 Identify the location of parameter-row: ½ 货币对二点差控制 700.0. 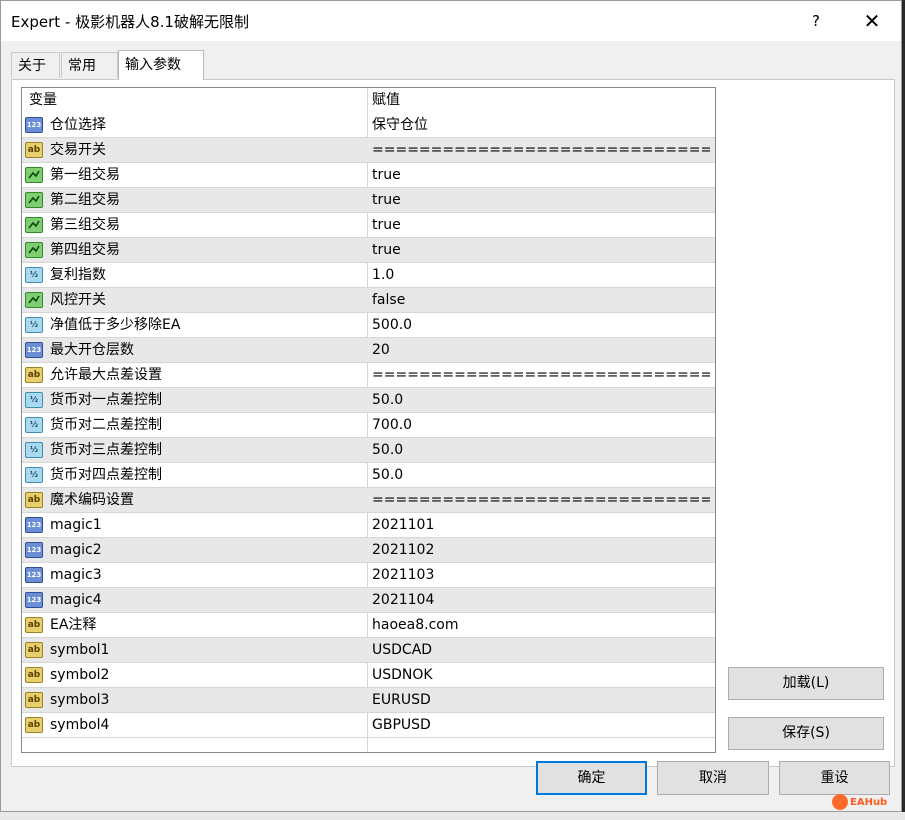
(368, 425).